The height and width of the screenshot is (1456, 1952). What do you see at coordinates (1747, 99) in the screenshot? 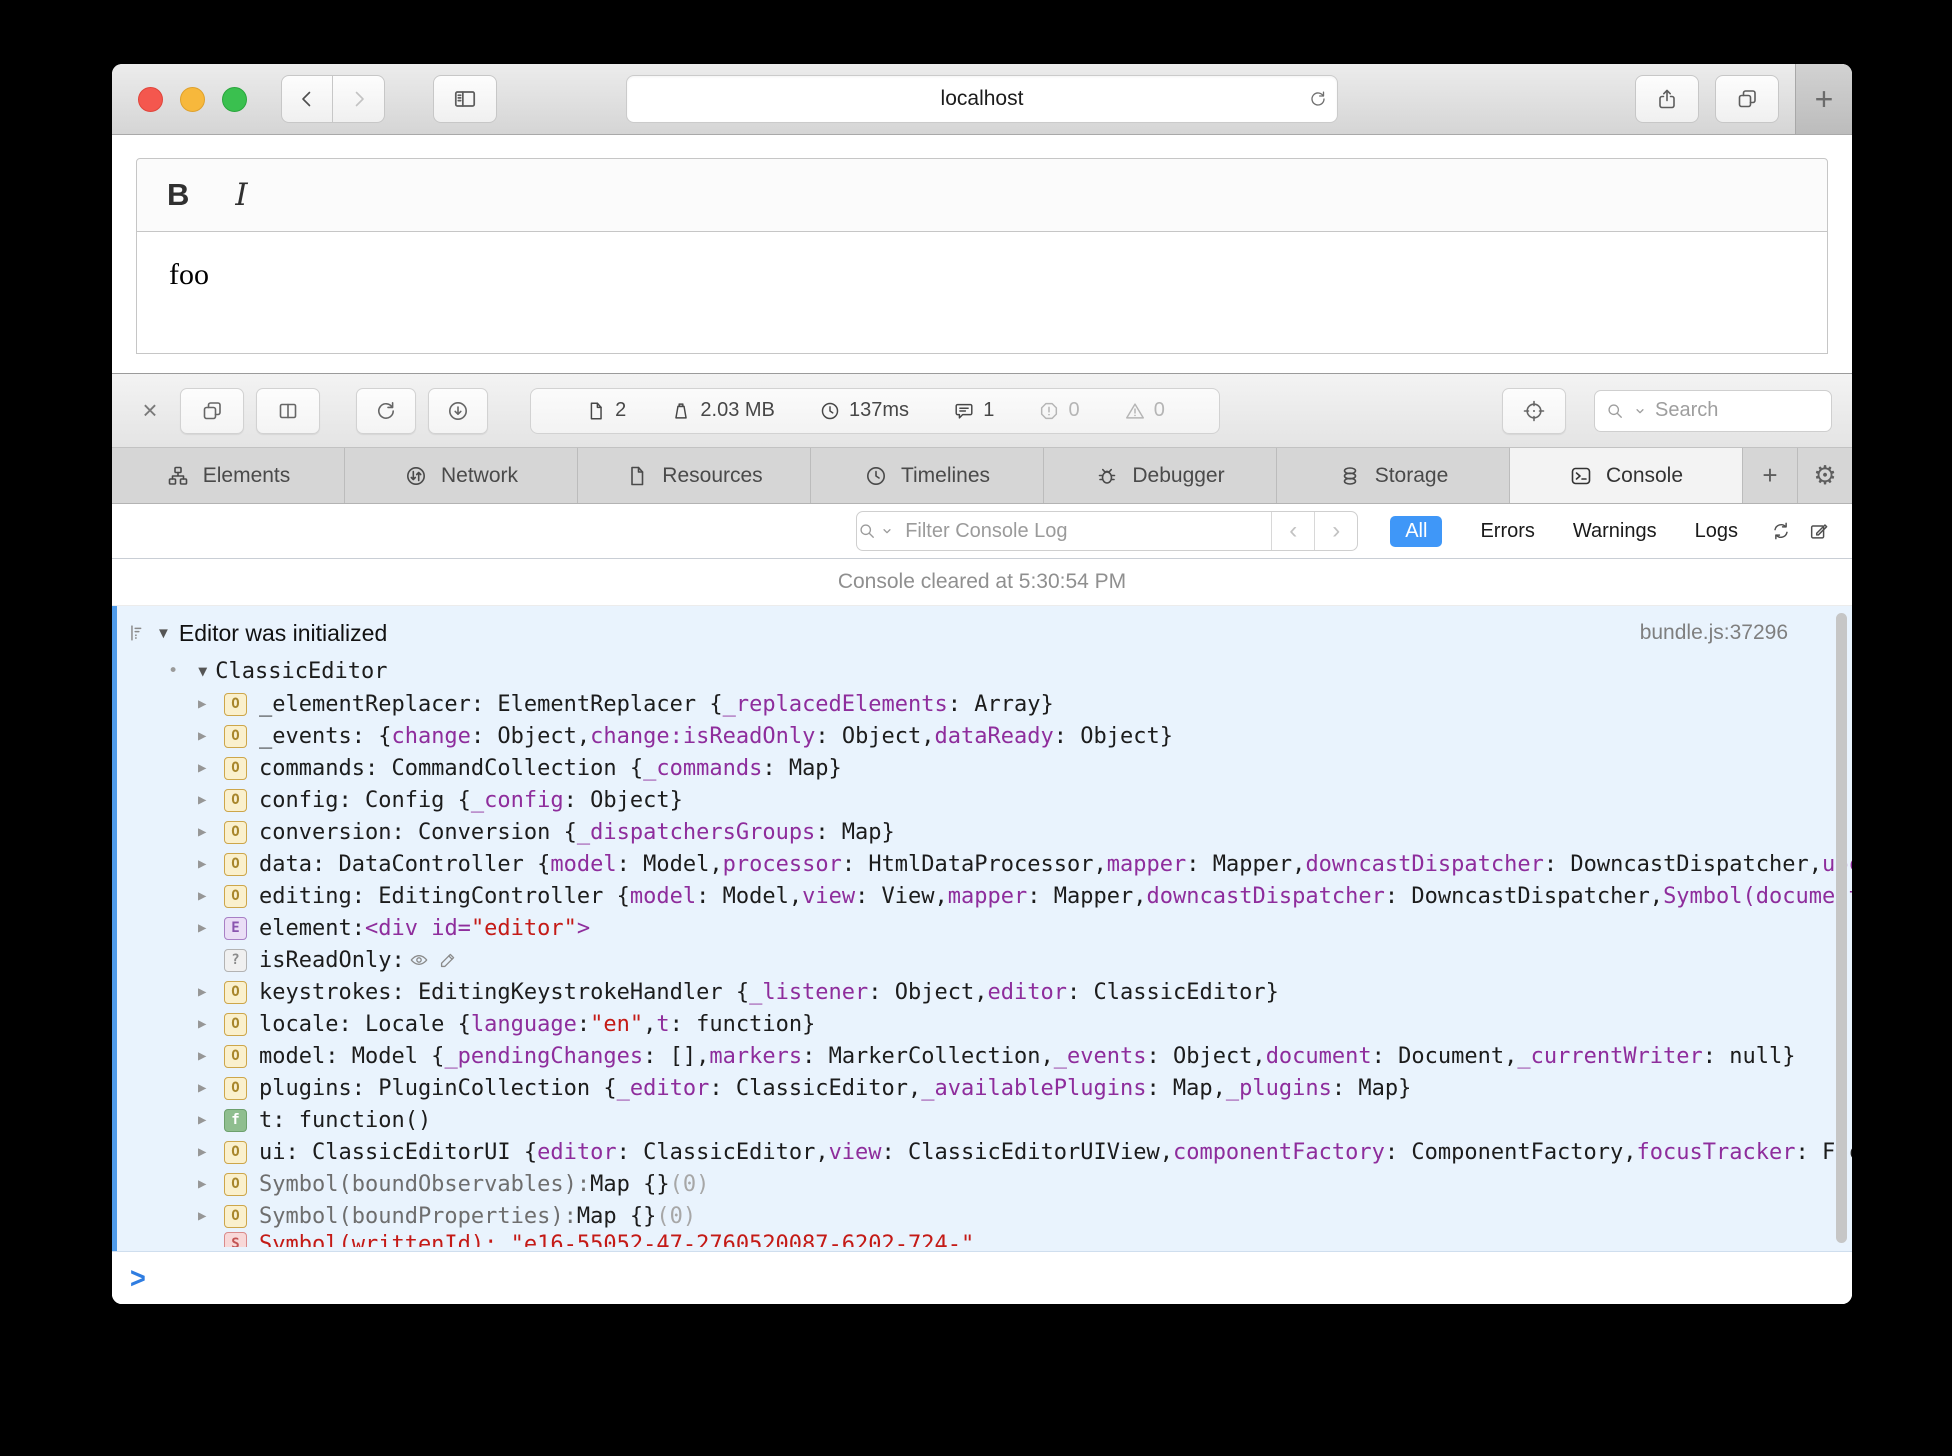
I see `tab-overview-button` at bounding box center [1747, 99].